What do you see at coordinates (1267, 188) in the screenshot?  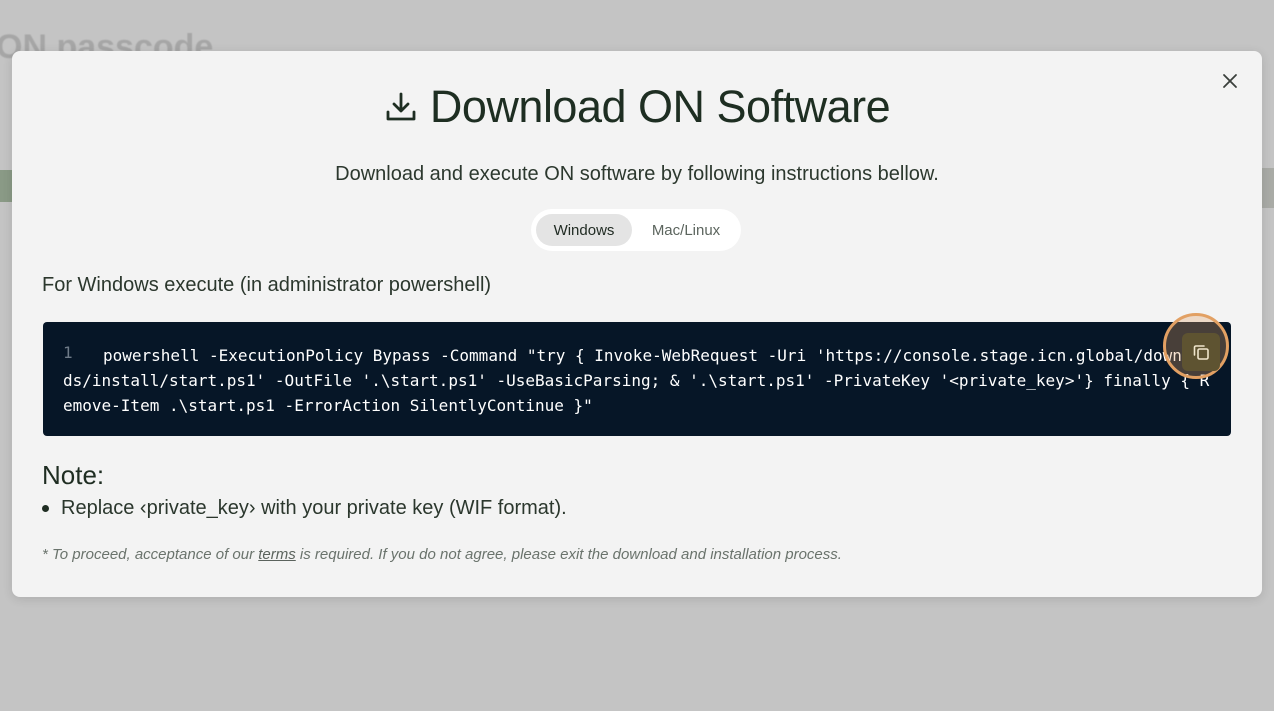 I see `backdrop-decoration-right` at bounding box center [1267, 188].